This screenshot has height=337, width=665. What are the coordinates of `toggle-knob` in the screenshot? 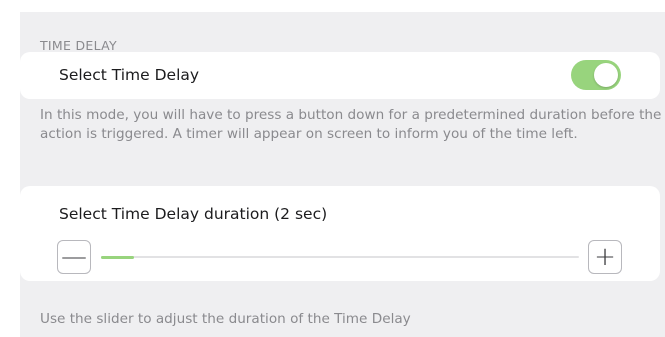 It's located at (606, 75).